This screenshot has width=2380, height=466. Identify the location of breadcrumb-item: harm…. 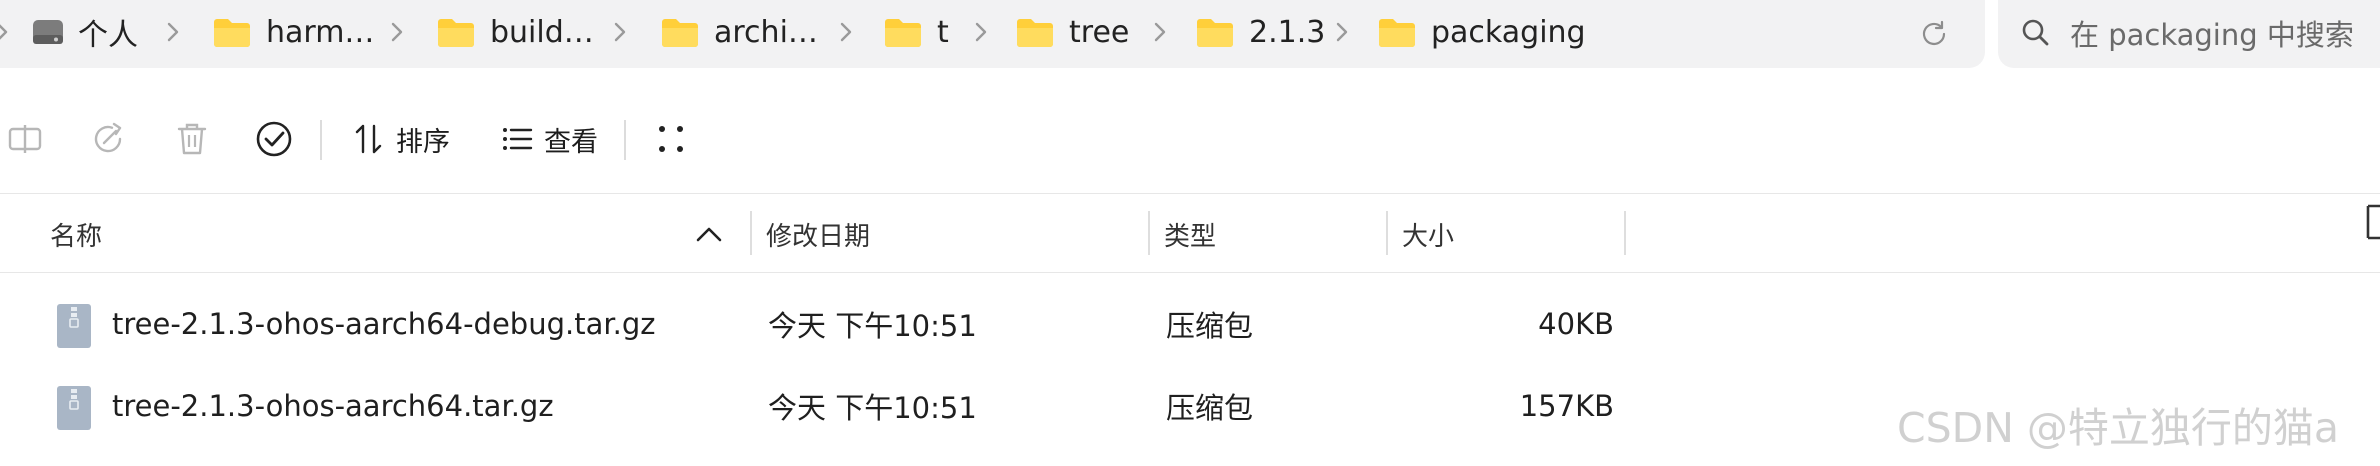
(293, 32).